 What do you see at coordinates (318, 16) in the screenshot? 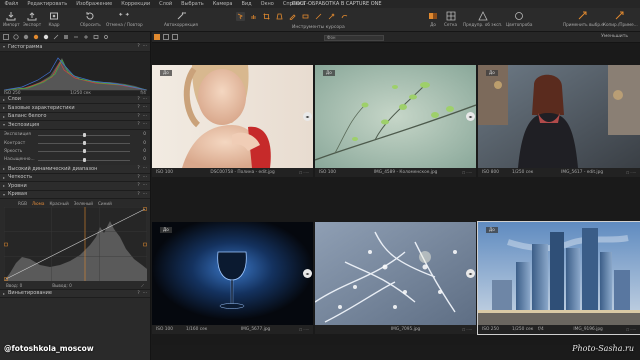
I see `gradient-tool-icon` at bounding box center [318, 16].